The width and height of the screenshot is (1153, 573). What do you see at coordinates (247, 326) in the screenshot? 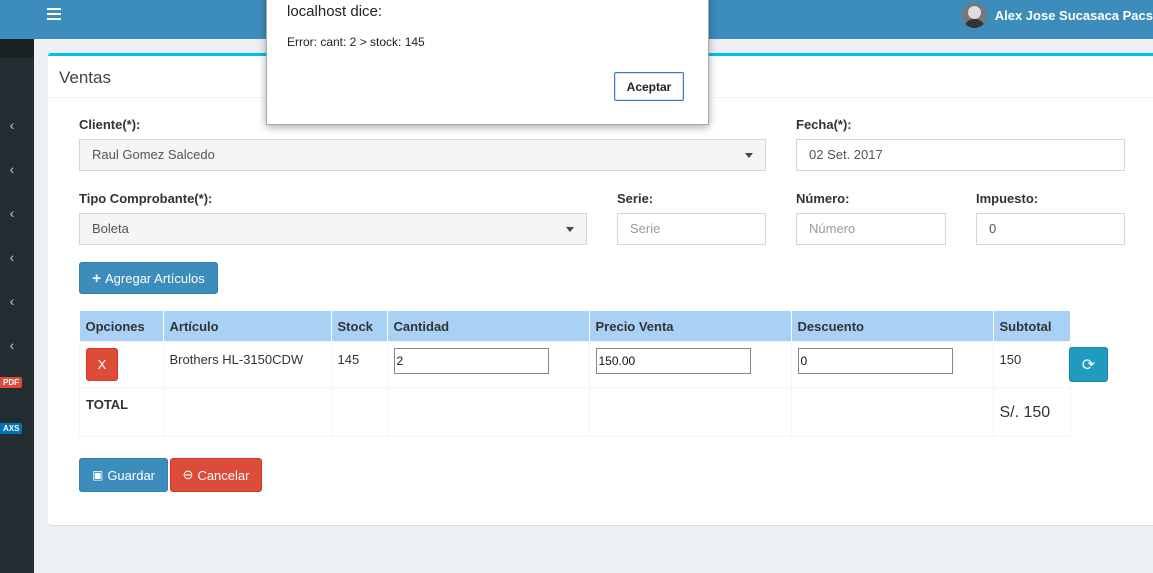
I see `col-articulo: Artículo` at bounding box center [247, 326].